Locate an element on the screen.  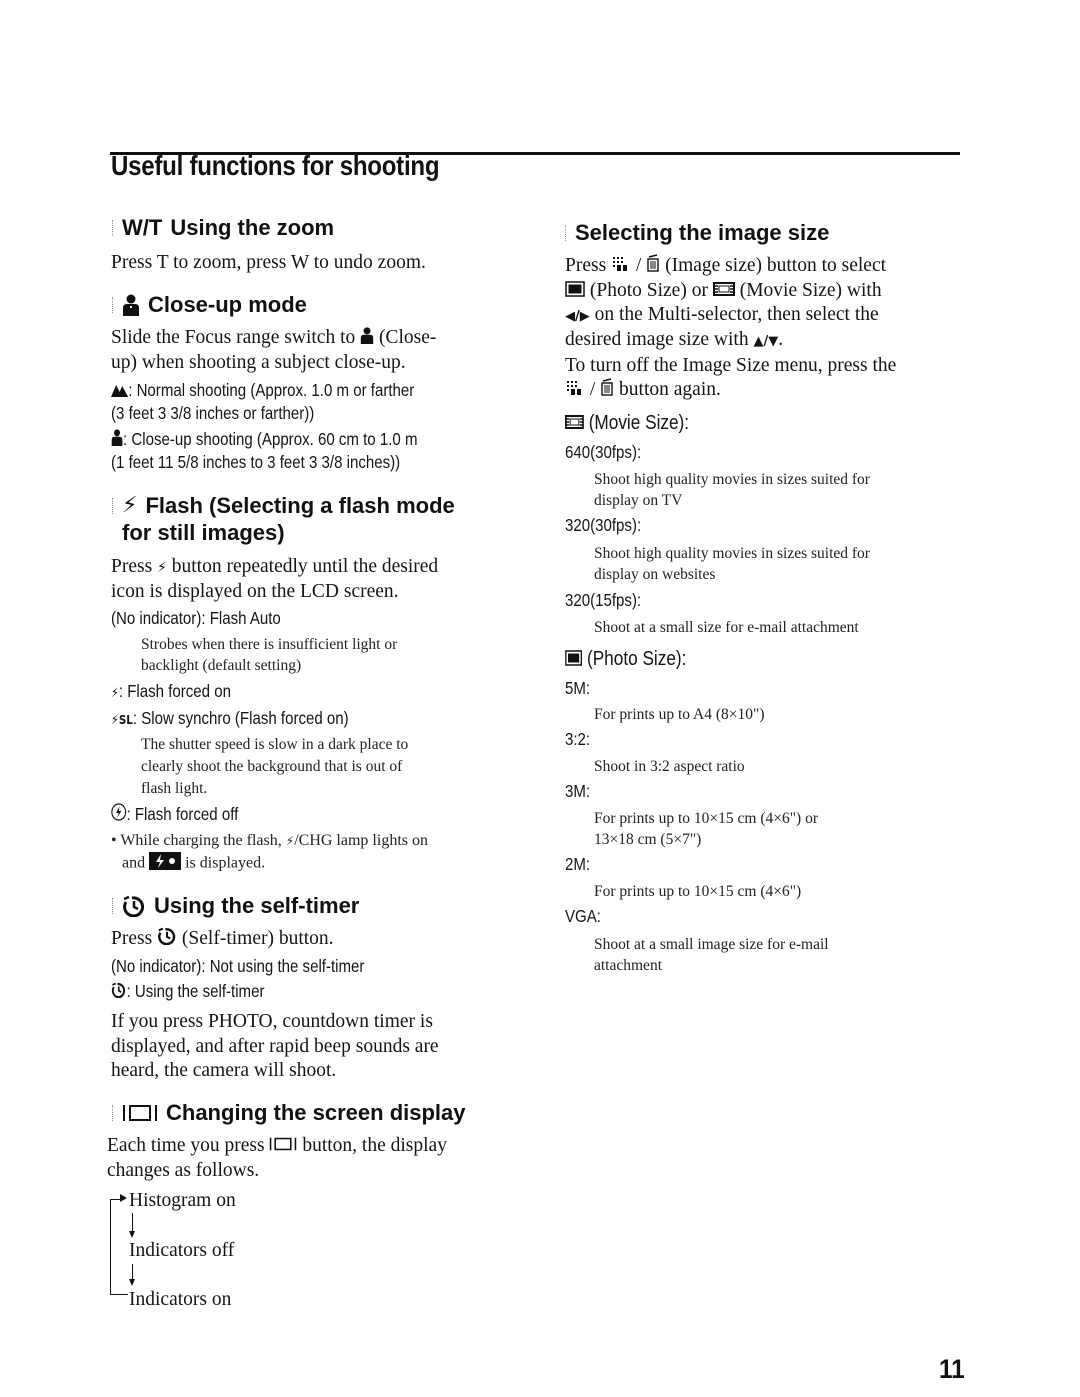
flash-mode-auto-desc2: backlight (default setting) is located at coordinates (221, 665).